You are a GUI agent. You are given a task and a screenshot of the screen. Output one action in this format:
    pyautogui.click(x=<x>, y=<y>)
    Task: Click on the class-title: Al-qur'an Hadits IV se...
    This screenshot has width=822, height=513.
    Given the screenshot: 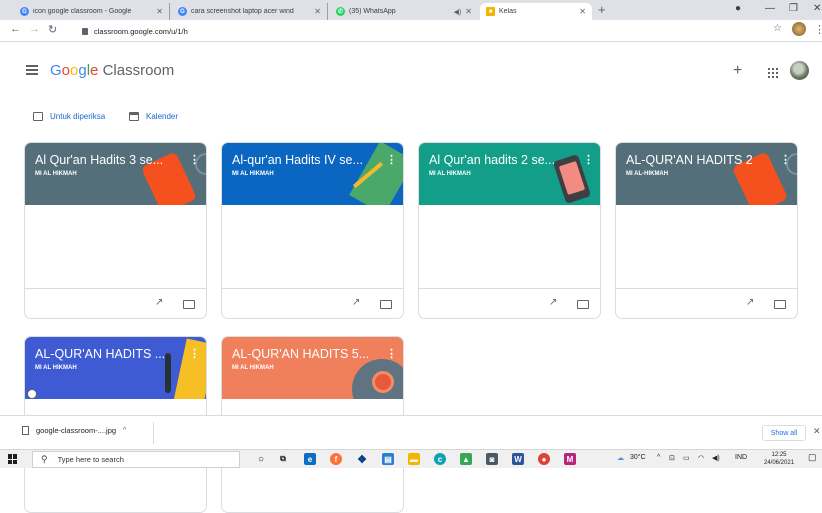 What is the action you would take?
    pyautogui.click(x=307, y=160)
    